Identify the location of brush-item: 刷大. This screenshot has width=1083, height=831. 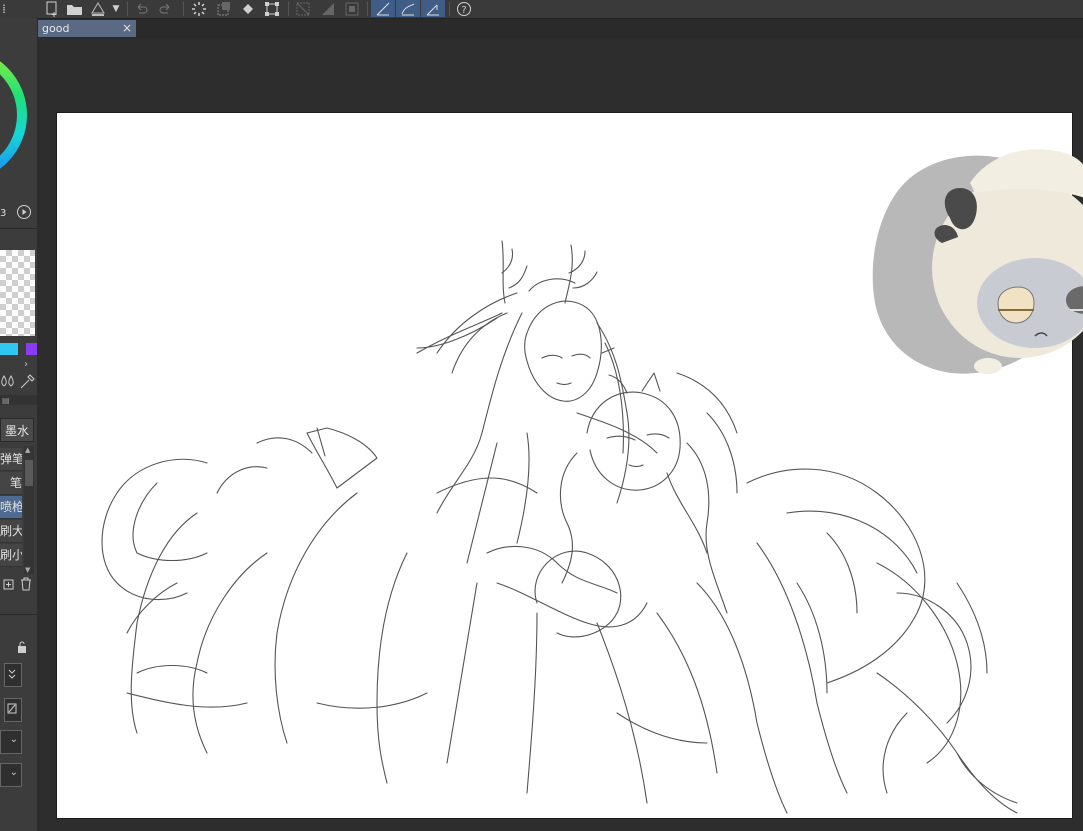
(11, 531).